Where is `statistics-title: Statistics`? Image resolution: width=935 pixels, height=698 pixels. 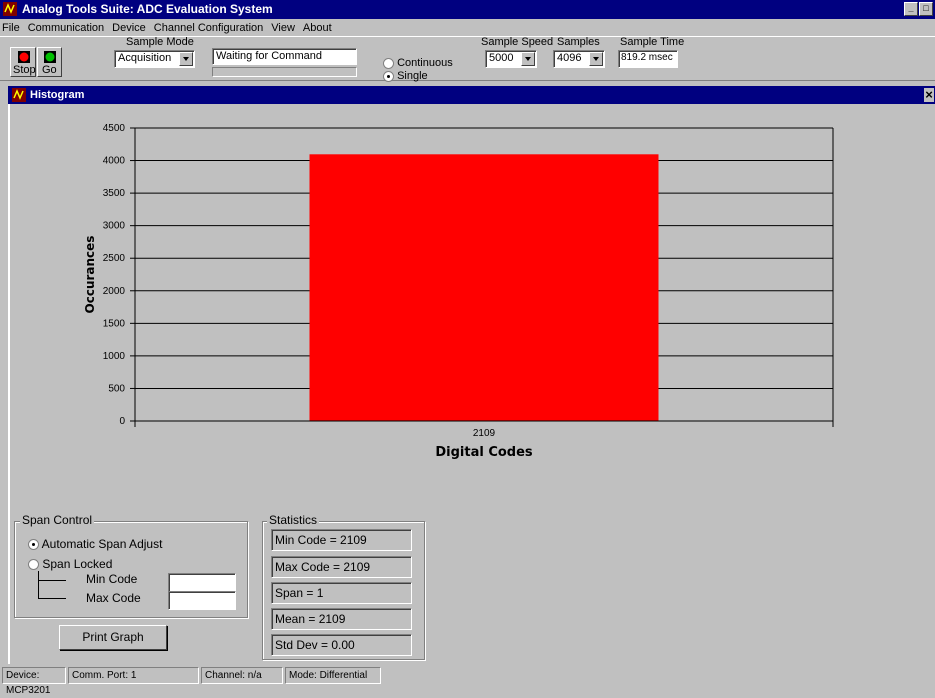
statistics-title: Statistics is located at coordinates (293, 520).